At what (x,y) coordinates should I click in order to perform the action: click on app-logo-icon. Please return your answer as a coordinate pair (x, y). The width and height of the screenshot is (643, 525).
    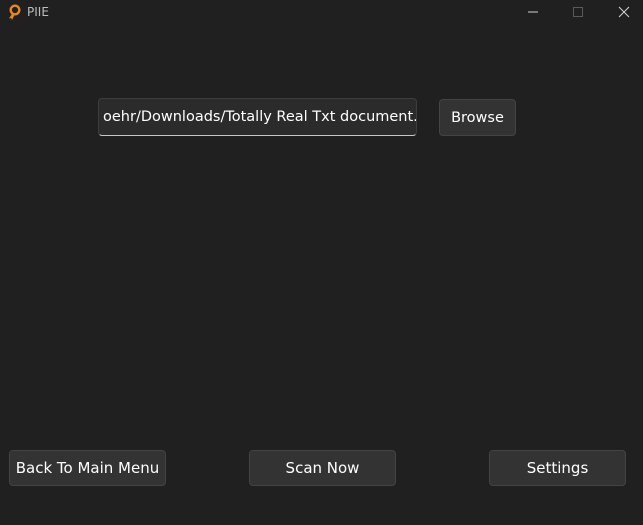
    Looking at the image, I should click on (14, 12).